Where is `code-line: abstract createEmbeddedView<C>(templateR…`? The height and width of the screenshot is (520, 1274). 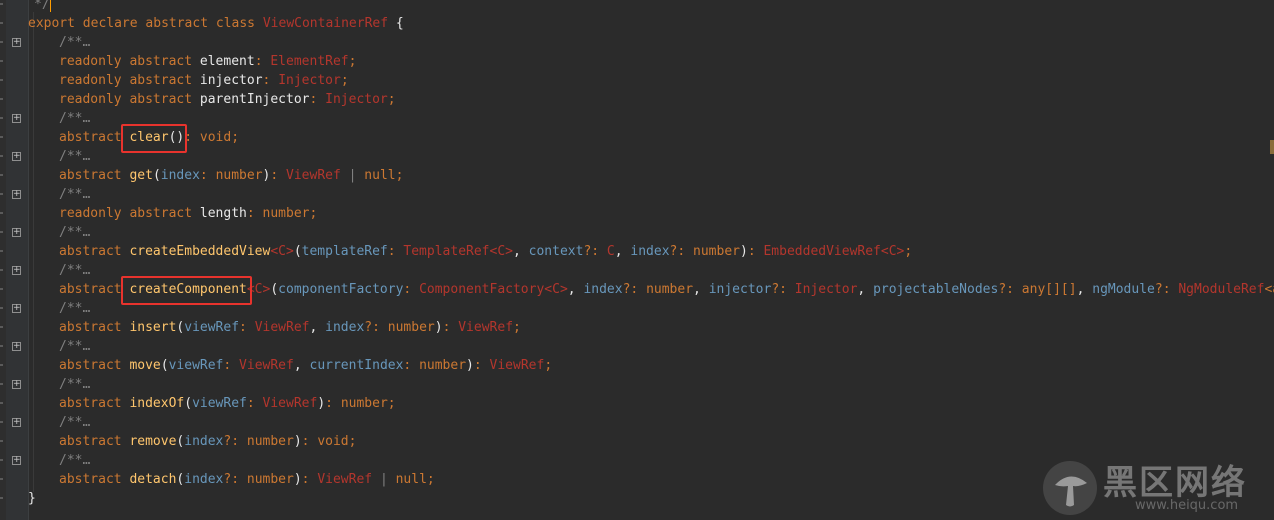
code-line: abstract createEmbeddedView<C>(templateR… is located at coordinates (637, 251).